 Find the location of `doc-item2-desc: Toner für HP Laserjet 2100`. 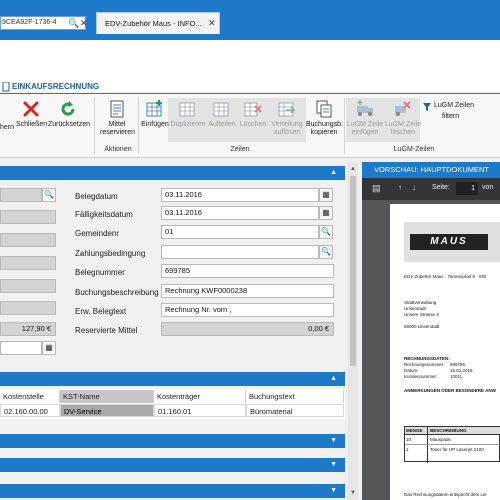

doc-item2-desc: Toner für HP Laserjet 2100 is located at coordinates (457, 449).